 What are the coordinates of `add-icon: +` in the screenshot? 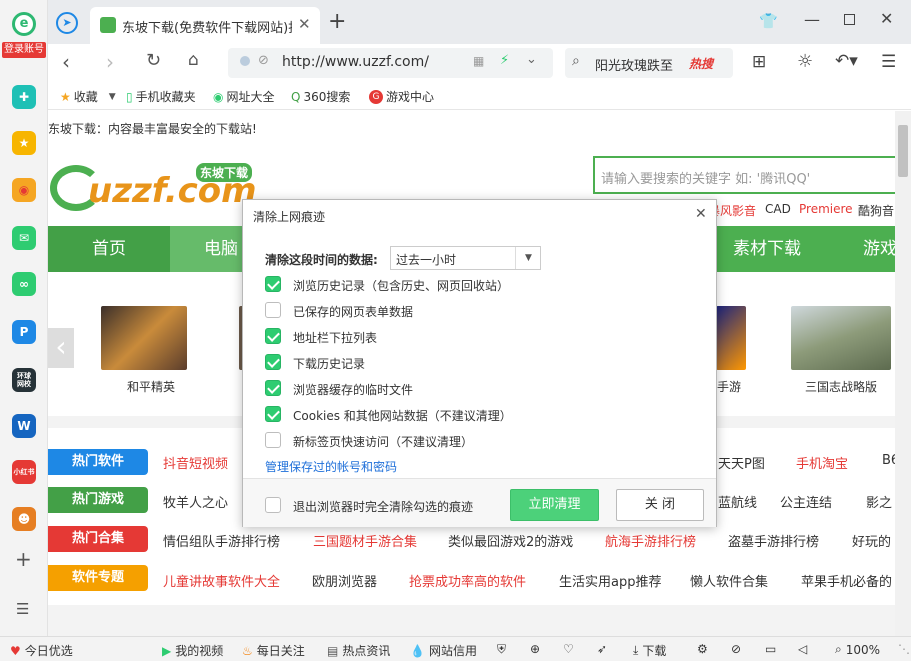 It's located at (23, 559).